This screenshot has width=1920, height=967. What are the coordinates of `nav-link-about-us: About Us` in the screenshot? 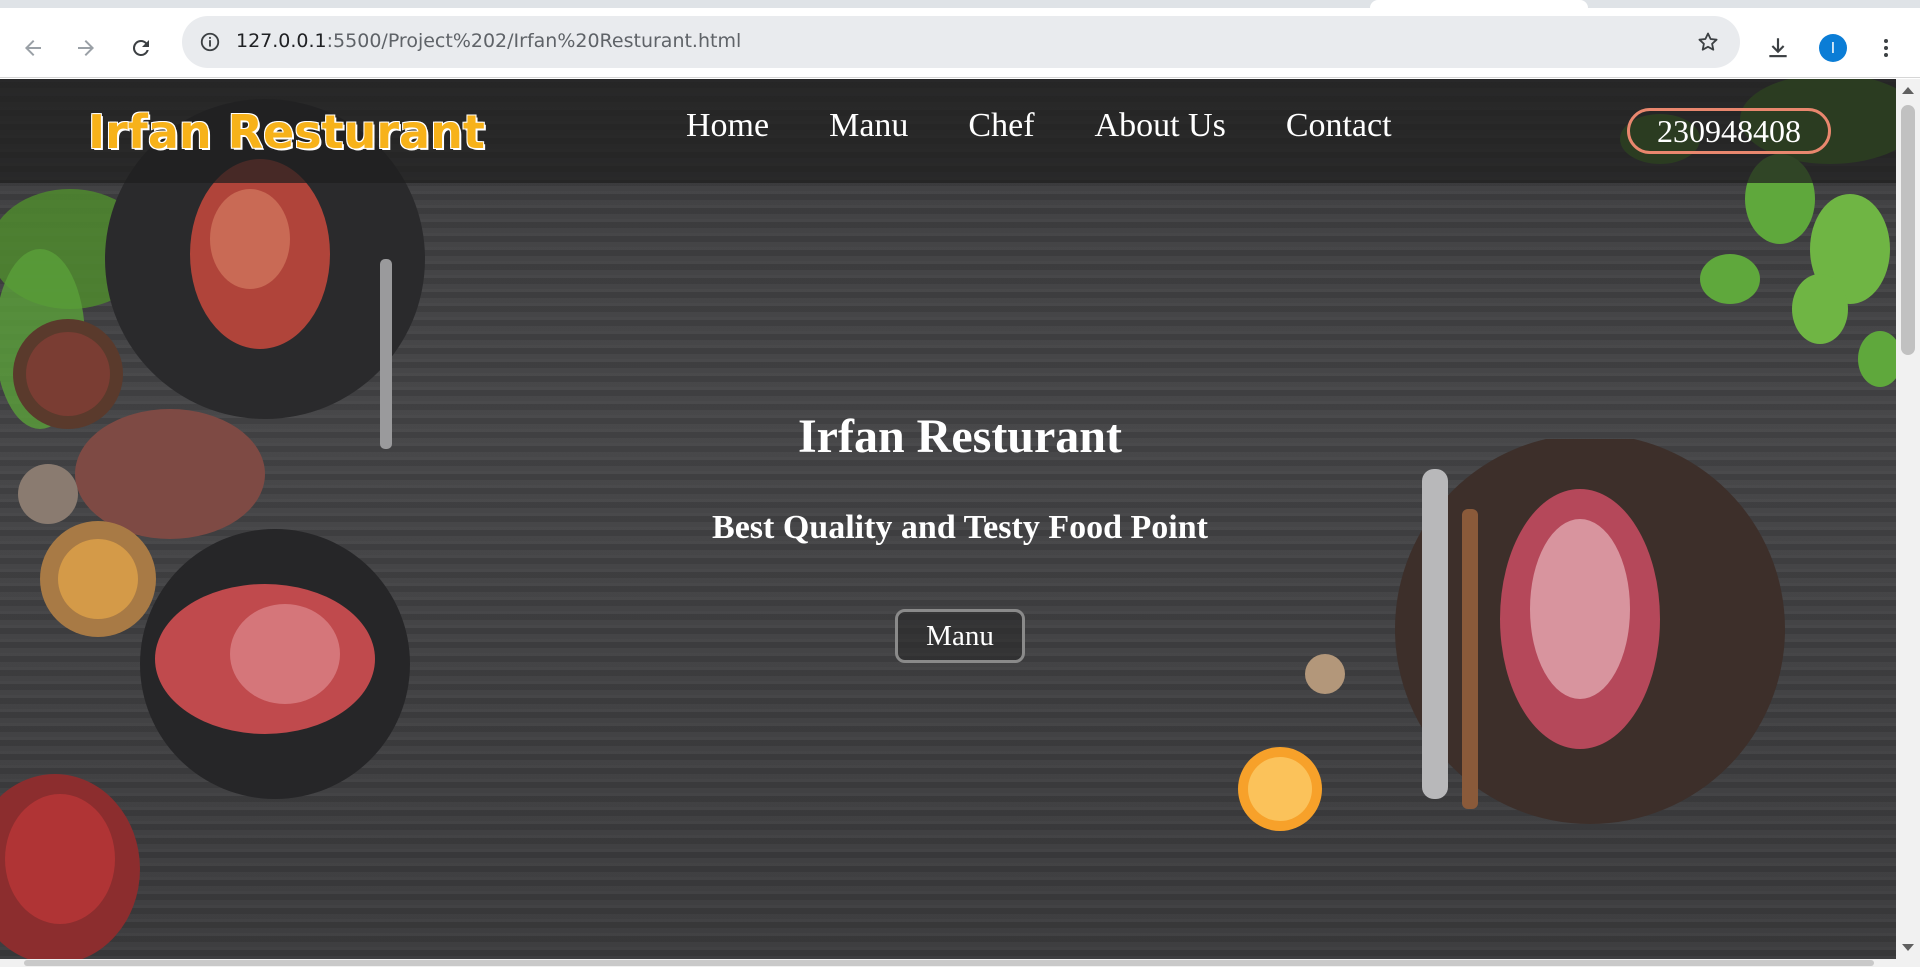 It's located at (1160, 126).